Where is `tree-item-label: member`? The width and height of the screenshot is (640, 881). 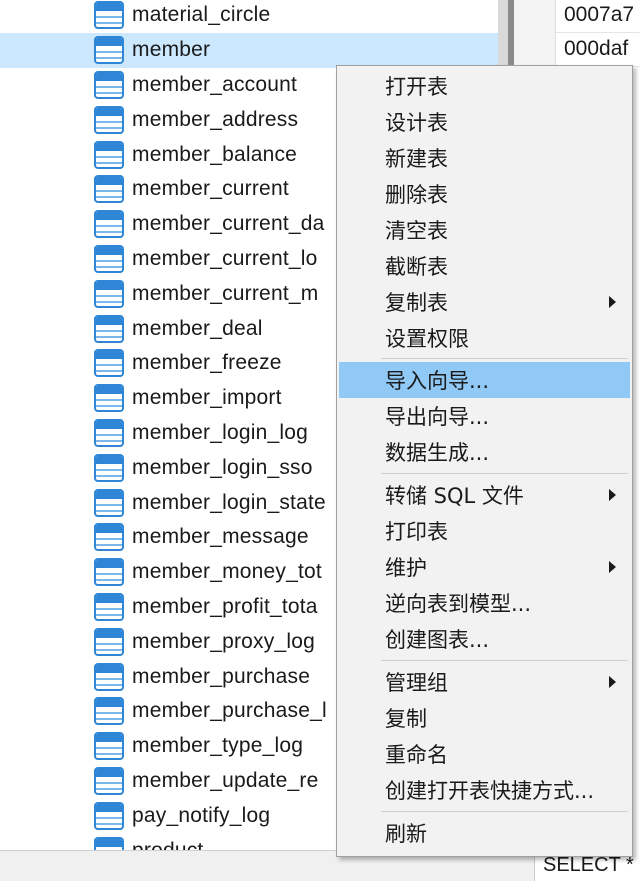 tree-item-label: member is located at coordinates (171, 50).